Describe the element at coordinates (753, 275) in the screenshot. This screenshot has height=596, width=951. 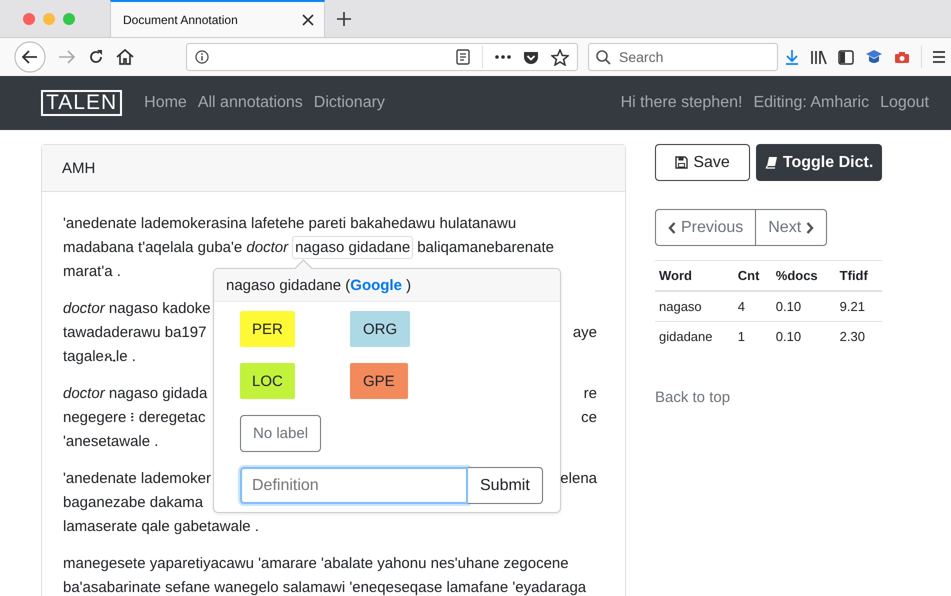
I see `column-header: Cnt` at that location.